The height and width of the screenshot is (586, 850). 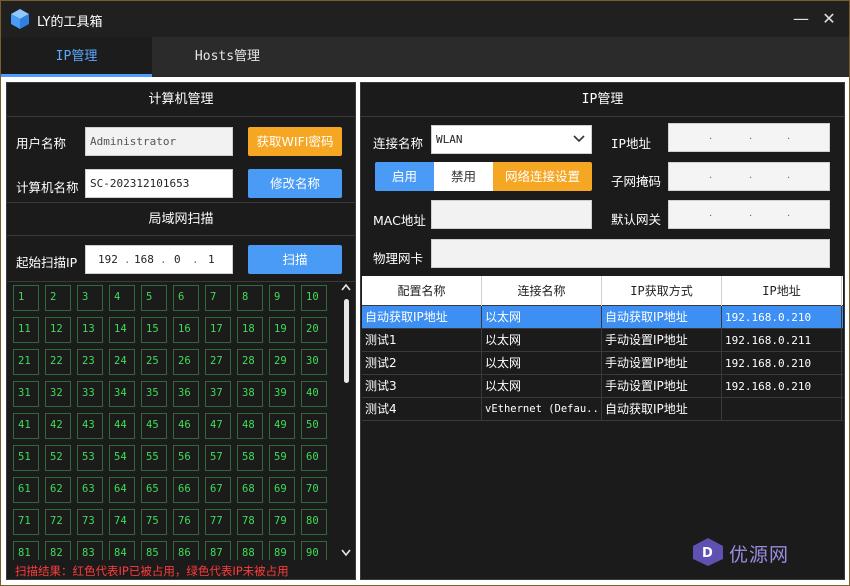 What do you see at coordinates (90, 426) in the screenshot?
I see `ip-cell: 43` at bounding box center [90, 426].